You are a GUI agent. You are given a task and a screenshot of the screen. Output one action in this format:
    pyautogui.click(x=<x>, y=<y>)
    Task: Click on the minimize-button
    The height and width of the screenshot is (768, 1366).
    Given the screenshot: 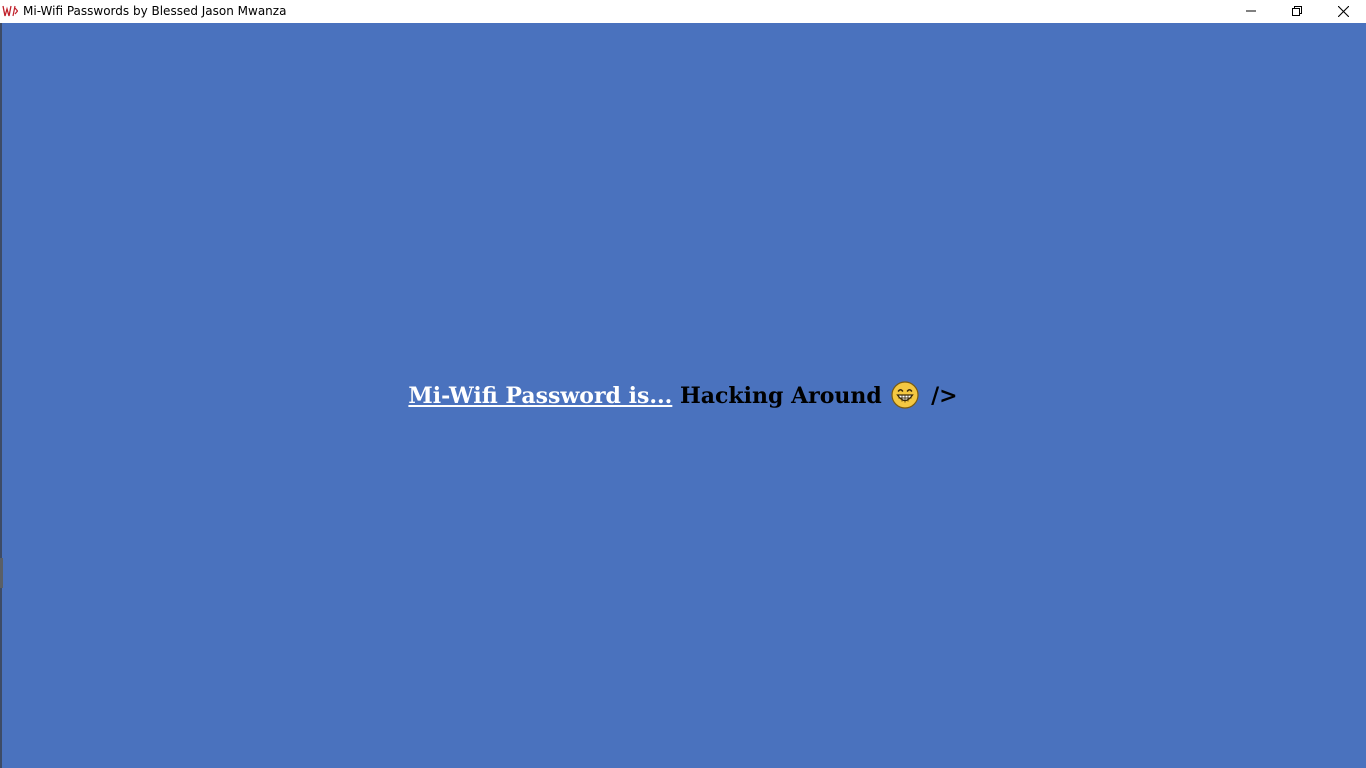 What is the action you would take?
    pyautogui.click(x=1251, y=11)
    